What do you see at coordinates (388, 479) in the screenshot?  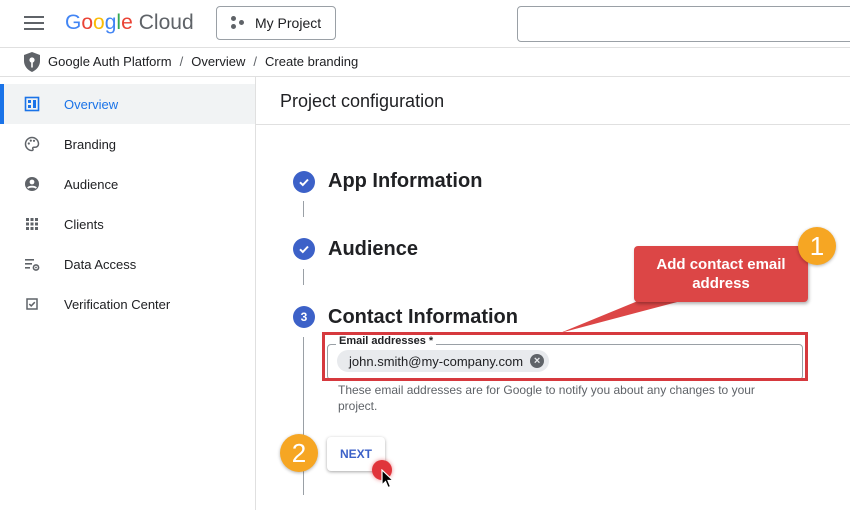 I see `mouse-cursor-icon` at bounding box center [388, 479].